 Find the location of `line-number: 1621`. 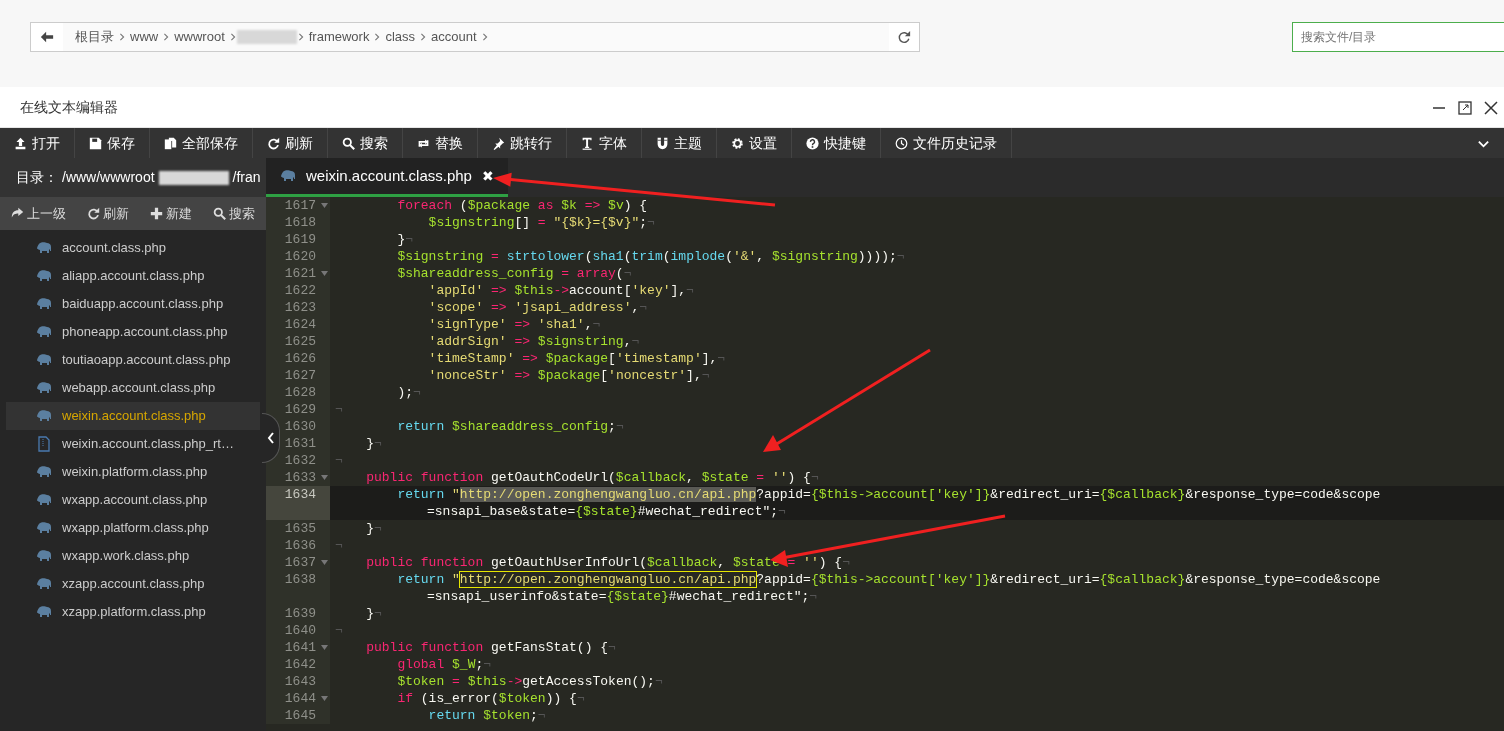

line-number: 1621 is located at coordinates (298, 273).